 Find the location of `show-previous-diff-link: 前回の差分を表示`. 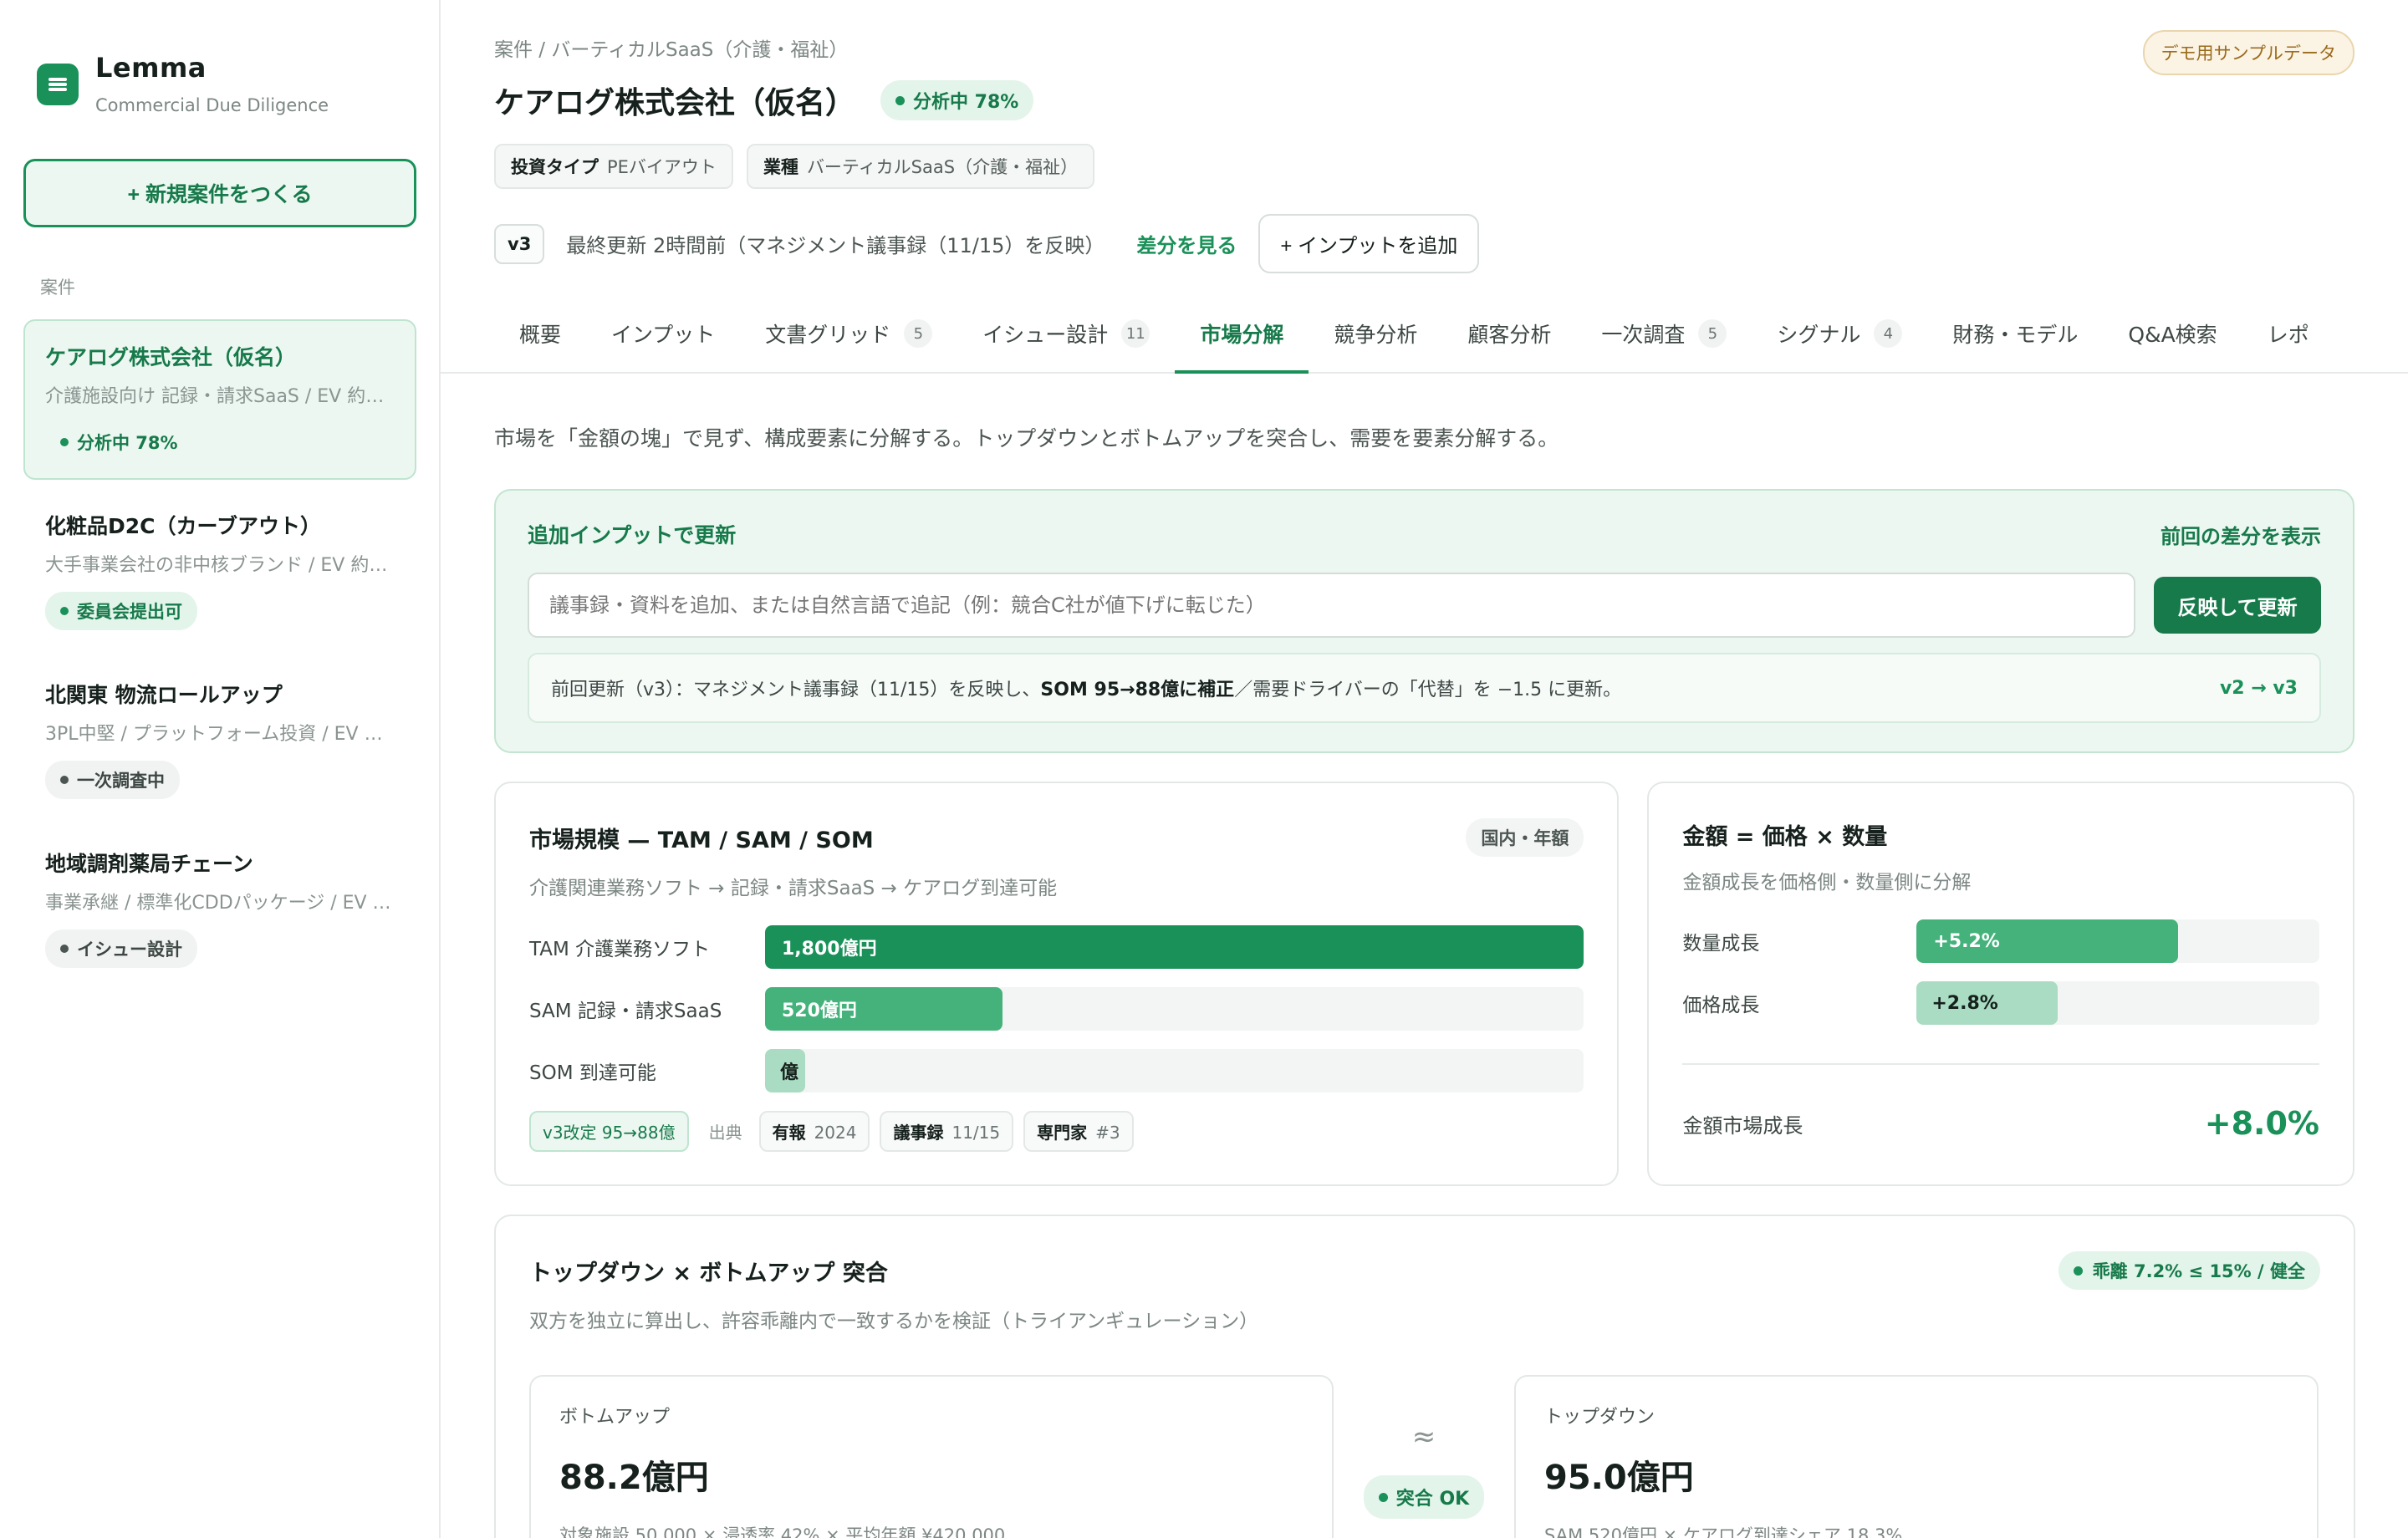

show-previous-diff-link: 前回の差分を表示 is located at coordinates (2241, 534).